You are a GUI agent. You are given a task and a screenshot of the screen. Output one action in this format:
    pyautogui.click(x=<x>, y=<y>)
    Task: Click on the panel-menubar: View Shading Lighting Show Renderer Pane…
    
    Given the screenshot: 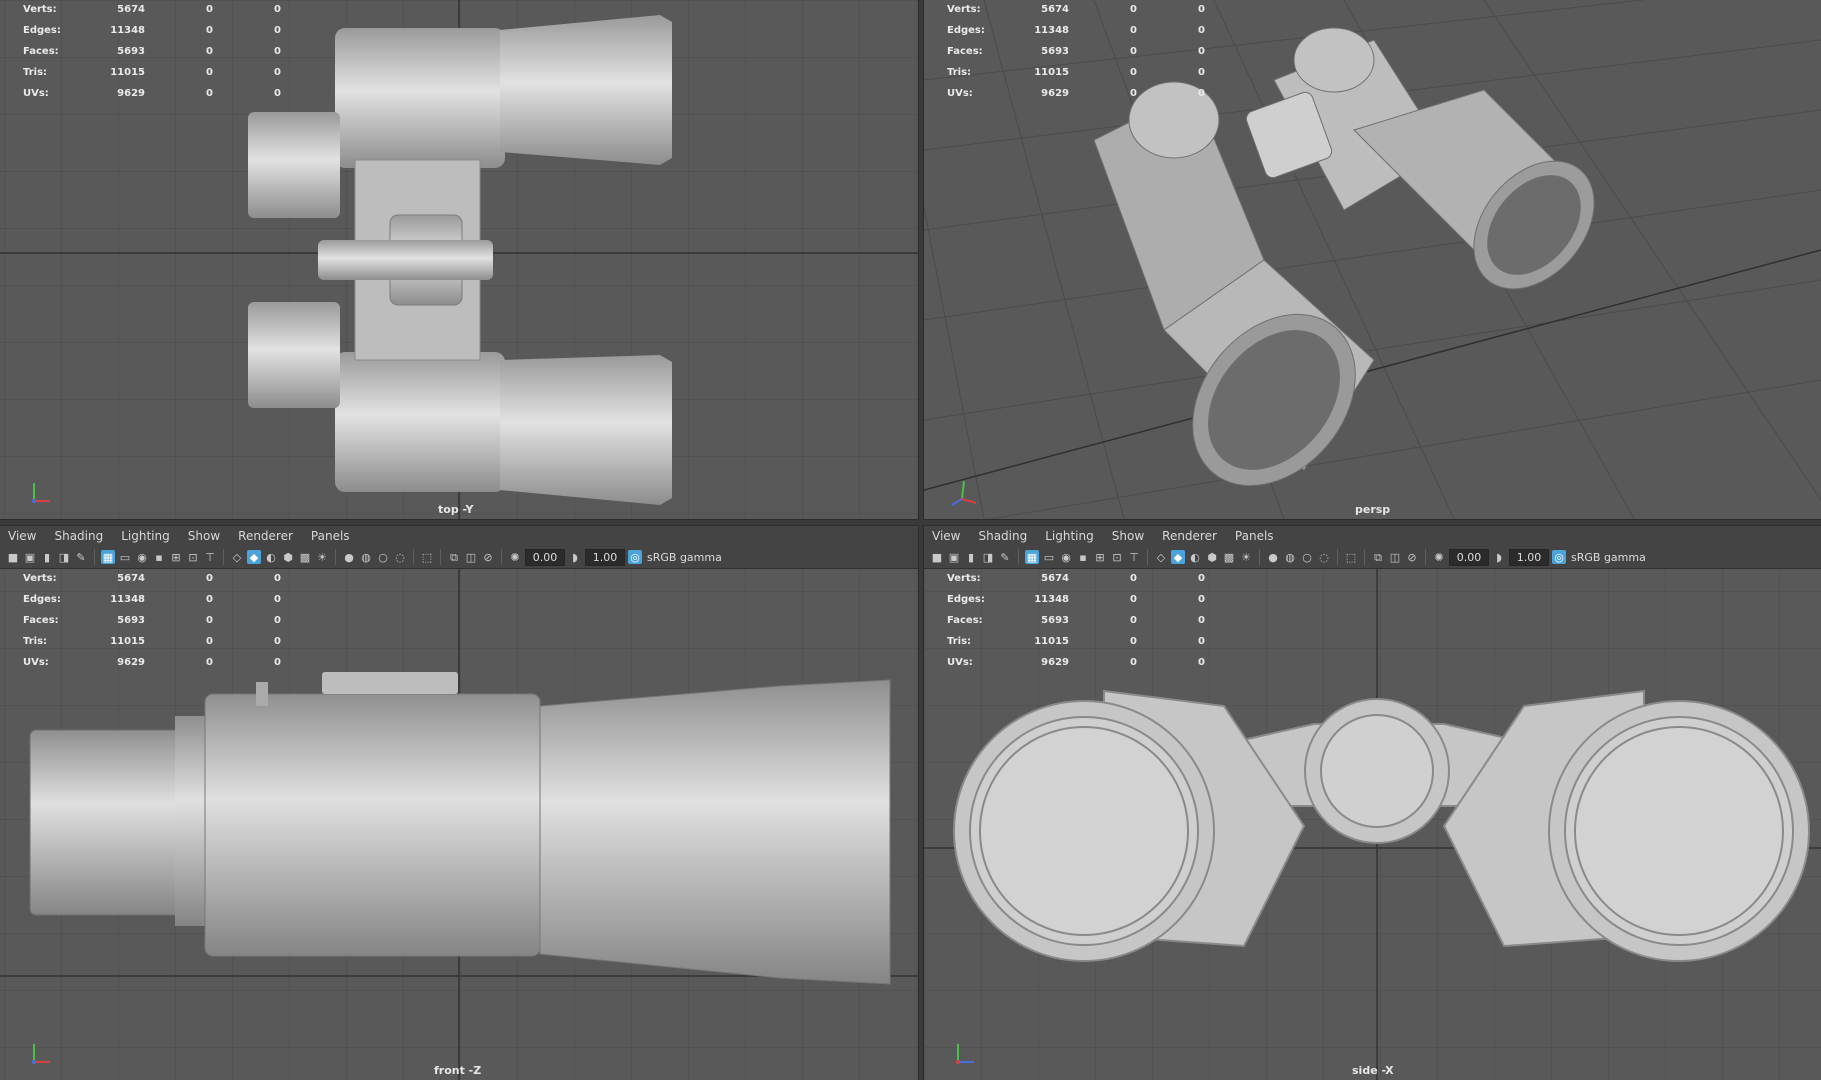 What is the action you would take?
    pyautogui.click(x=1372, y=536)
    